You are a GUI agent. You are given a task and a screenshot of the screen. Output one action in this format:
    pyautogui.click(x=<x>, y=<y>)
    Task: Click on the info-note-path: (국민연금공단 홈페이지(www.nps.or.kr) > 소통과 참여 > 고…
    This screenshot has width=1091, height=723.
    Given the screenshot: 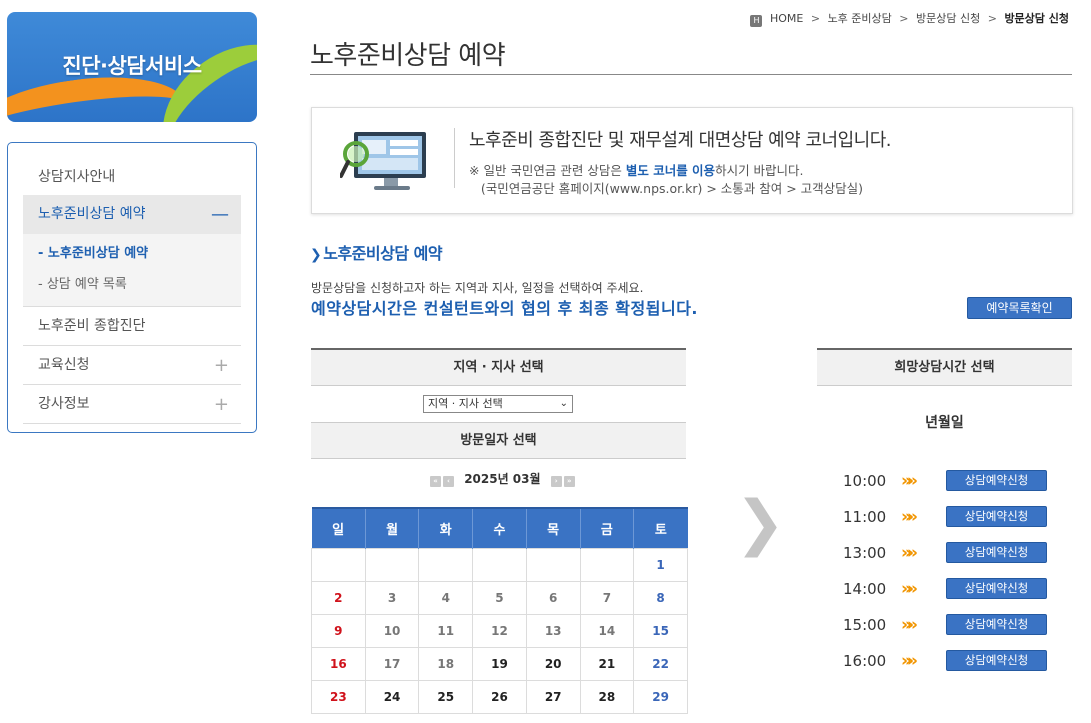 What is the action you would take?
    pyautogui.click(x=672, y=188)
    